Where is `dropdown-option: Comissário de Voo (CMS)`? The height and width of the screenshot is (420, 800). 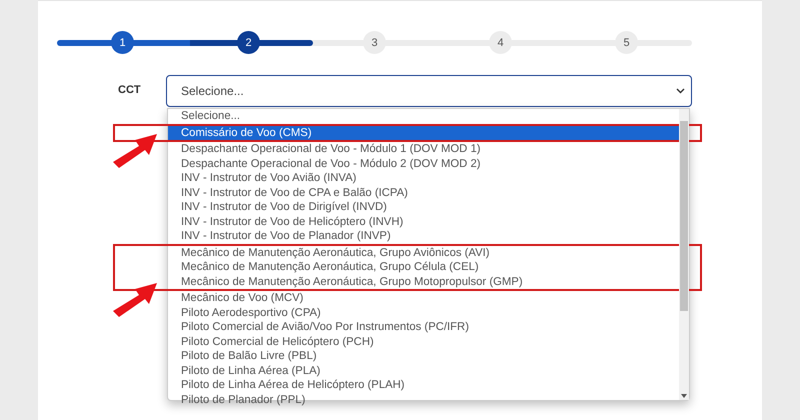 dropdown-option: Comissário de Voo (CMS) is located at coordinates (423, 133).